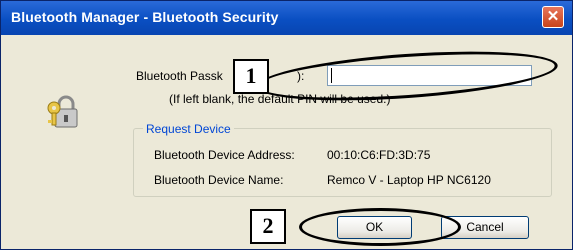  What do you see at coordinates (224, 155) in the screenshot?
I see `device-address-label: Bluetooth Device Address:` at bounding box center [224, 155].